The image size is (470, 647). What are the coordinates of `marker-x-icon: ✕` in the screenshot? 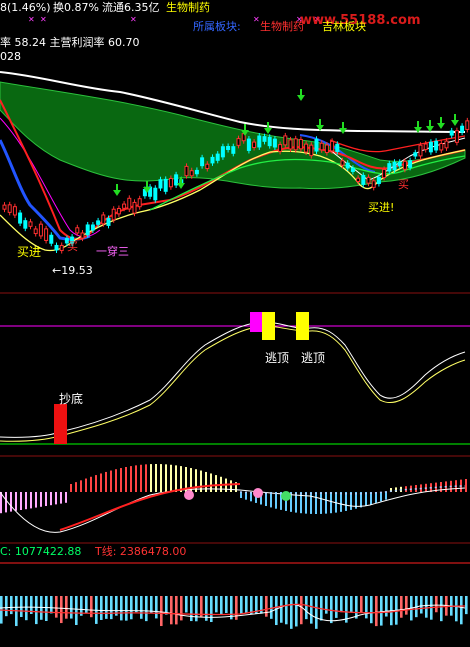 It's located at (43, 19).